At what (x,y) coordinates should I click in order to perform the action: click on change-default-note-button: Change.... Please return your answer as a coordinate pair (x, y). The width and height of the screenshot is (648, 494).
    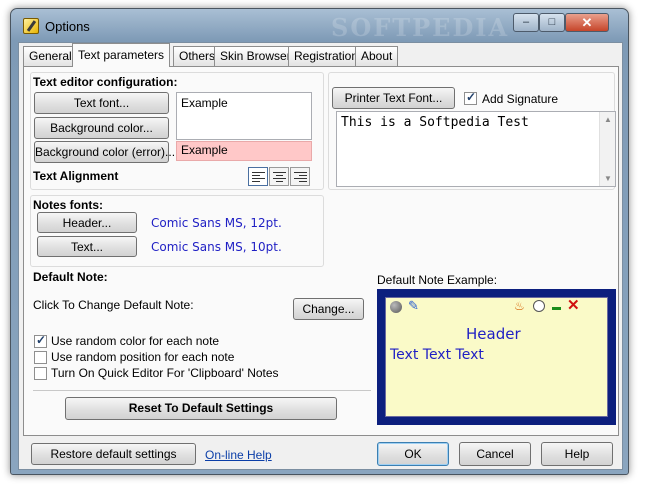
    Looking at the image, I should click on (328, 309).